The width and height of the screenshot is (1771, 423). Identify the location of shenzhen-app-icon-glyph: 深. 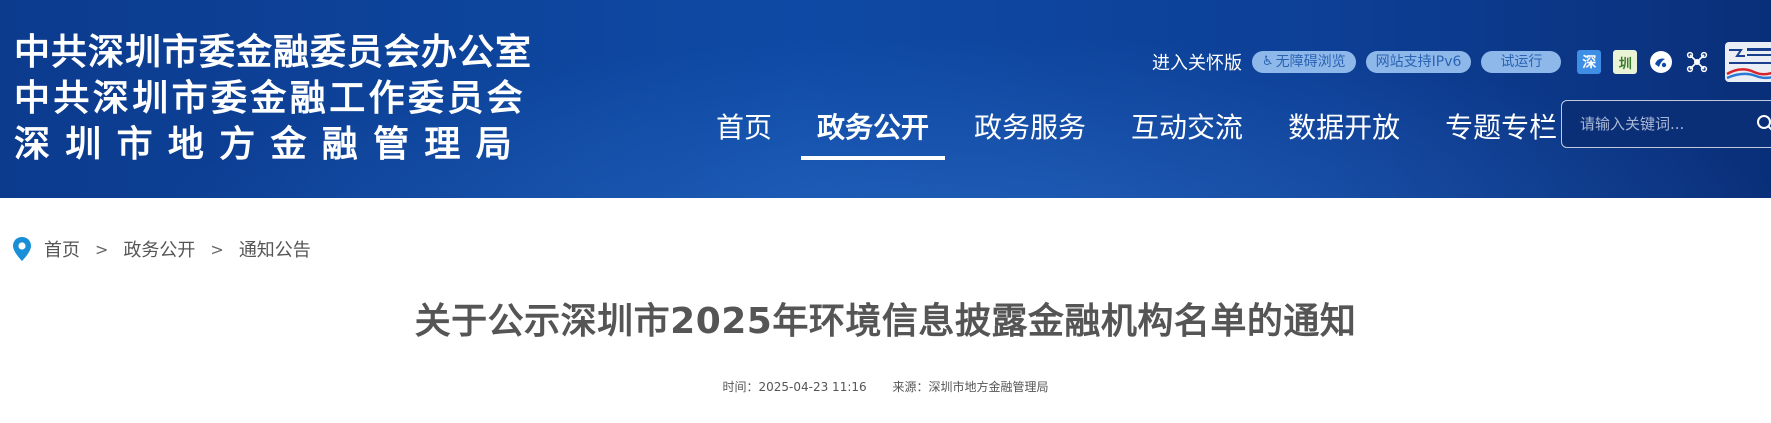
(1589, 63).